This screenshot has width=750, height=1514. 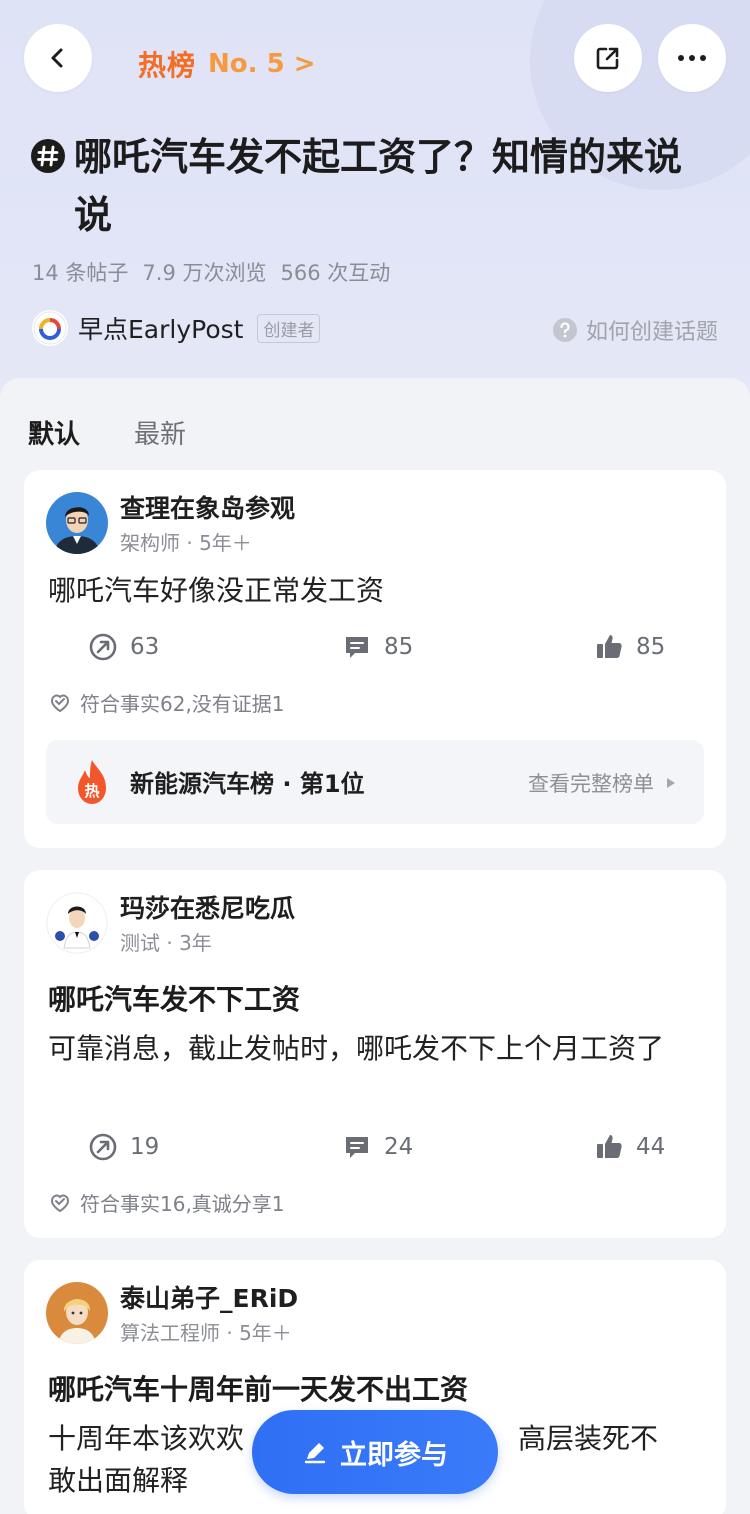 I want to click on post-tags: 符合事实16,真诚分享1, so click(x=166, y=1202).